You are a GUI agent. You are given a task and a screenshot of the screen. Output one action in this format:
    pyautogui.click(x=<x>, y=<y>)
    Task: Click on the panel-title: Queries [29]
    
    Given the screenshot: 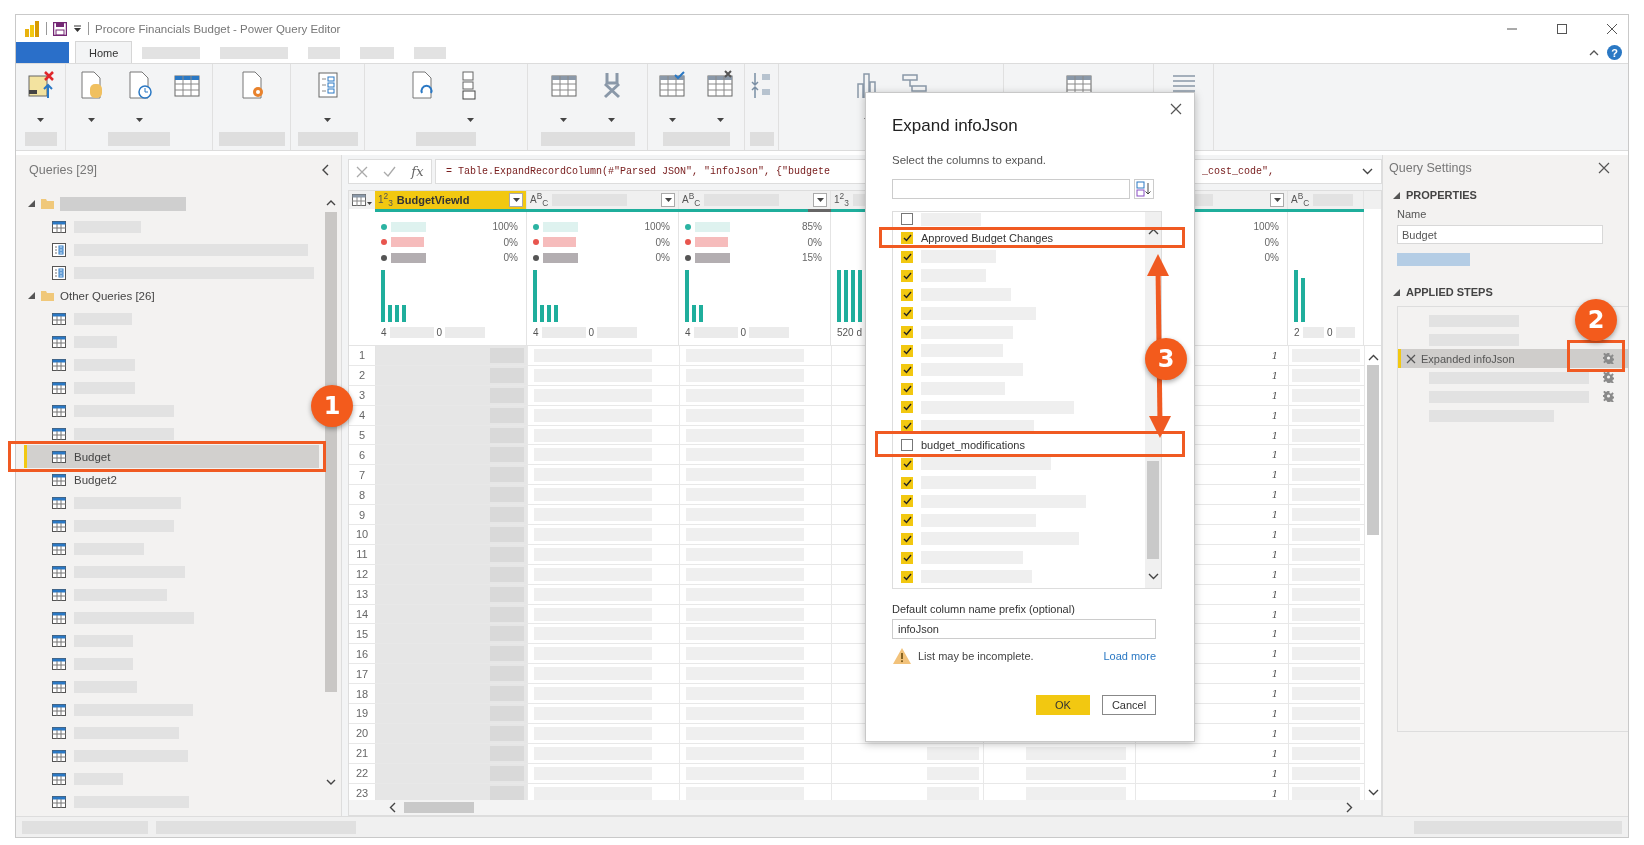 What is the action you would take?
    pyautogui.click(x=63, y=170)
    